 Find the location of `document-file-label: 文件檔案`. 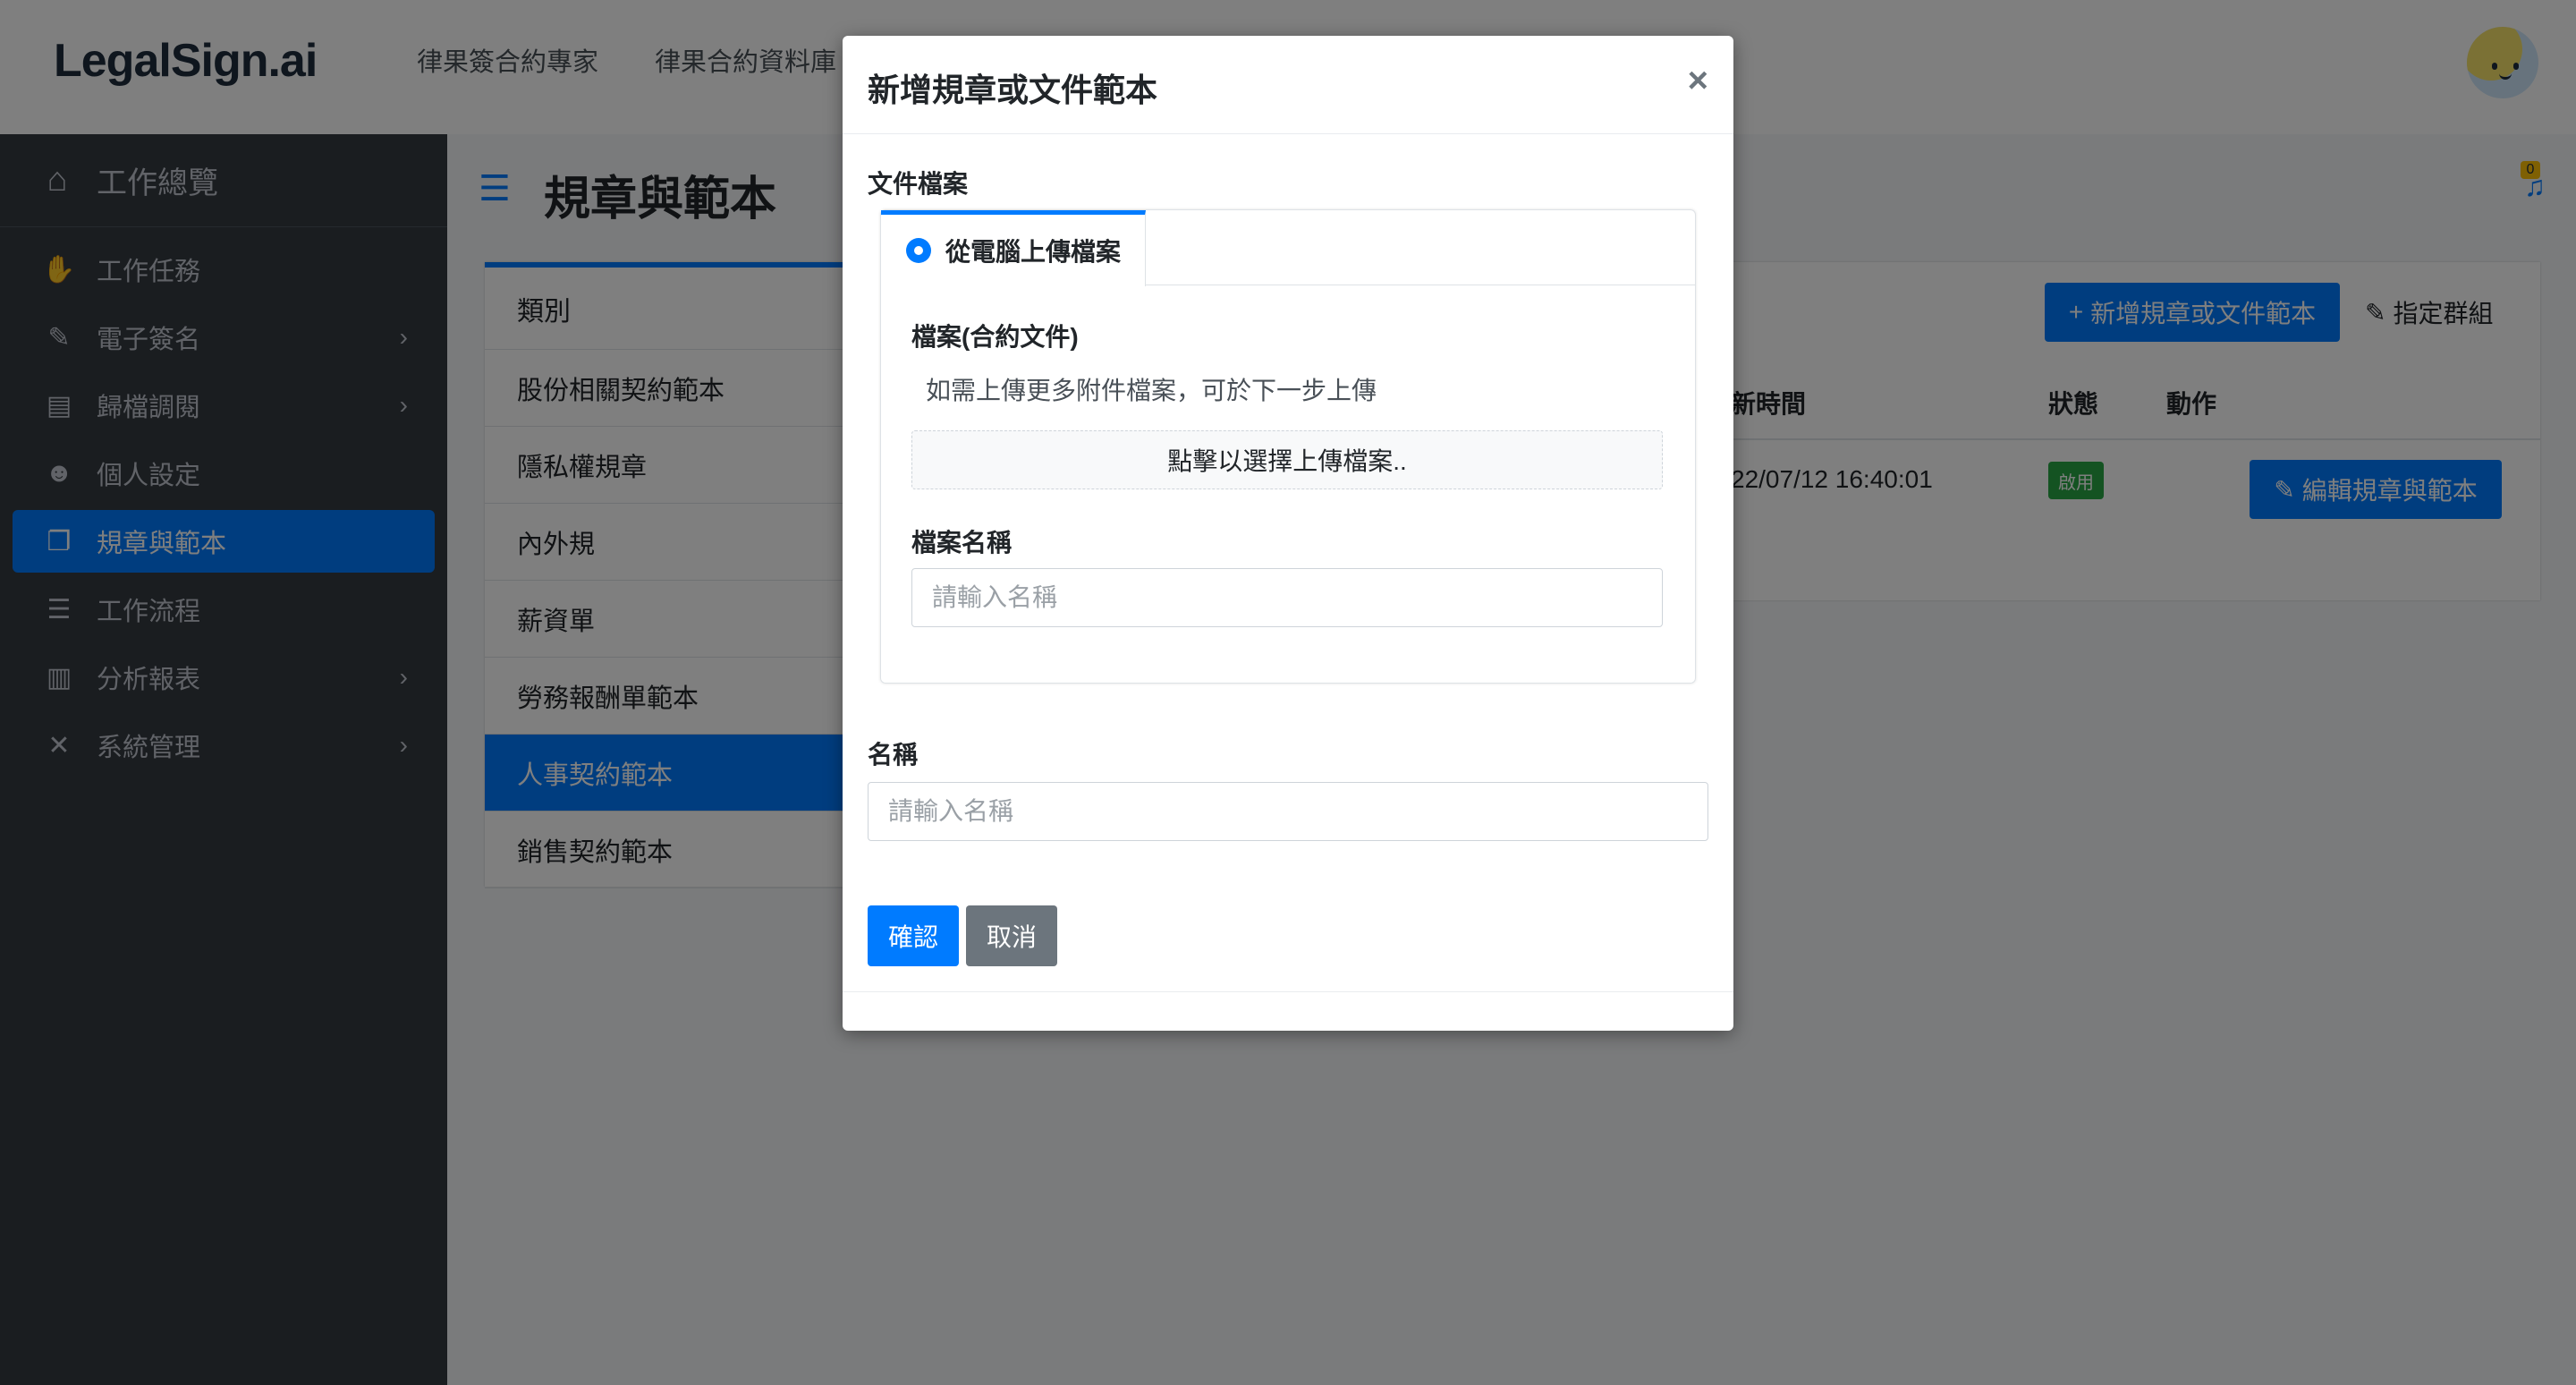

document-file-label: 文件檔案 is located at coordinates (918, 184).